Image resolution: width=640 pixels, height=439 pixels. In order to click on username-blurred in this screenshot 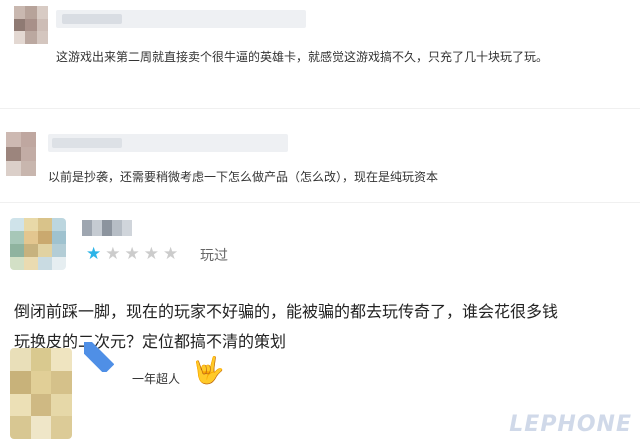, I will do `click(107, 228)`.